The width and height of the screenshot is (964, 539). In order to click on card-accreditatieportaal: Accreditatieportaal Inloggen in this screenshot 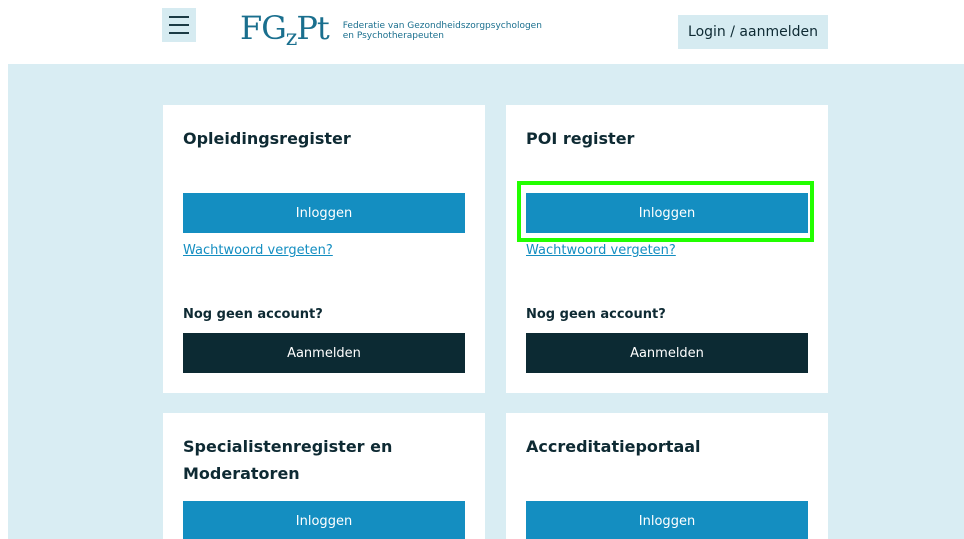, I will do `click(667, 476)`.